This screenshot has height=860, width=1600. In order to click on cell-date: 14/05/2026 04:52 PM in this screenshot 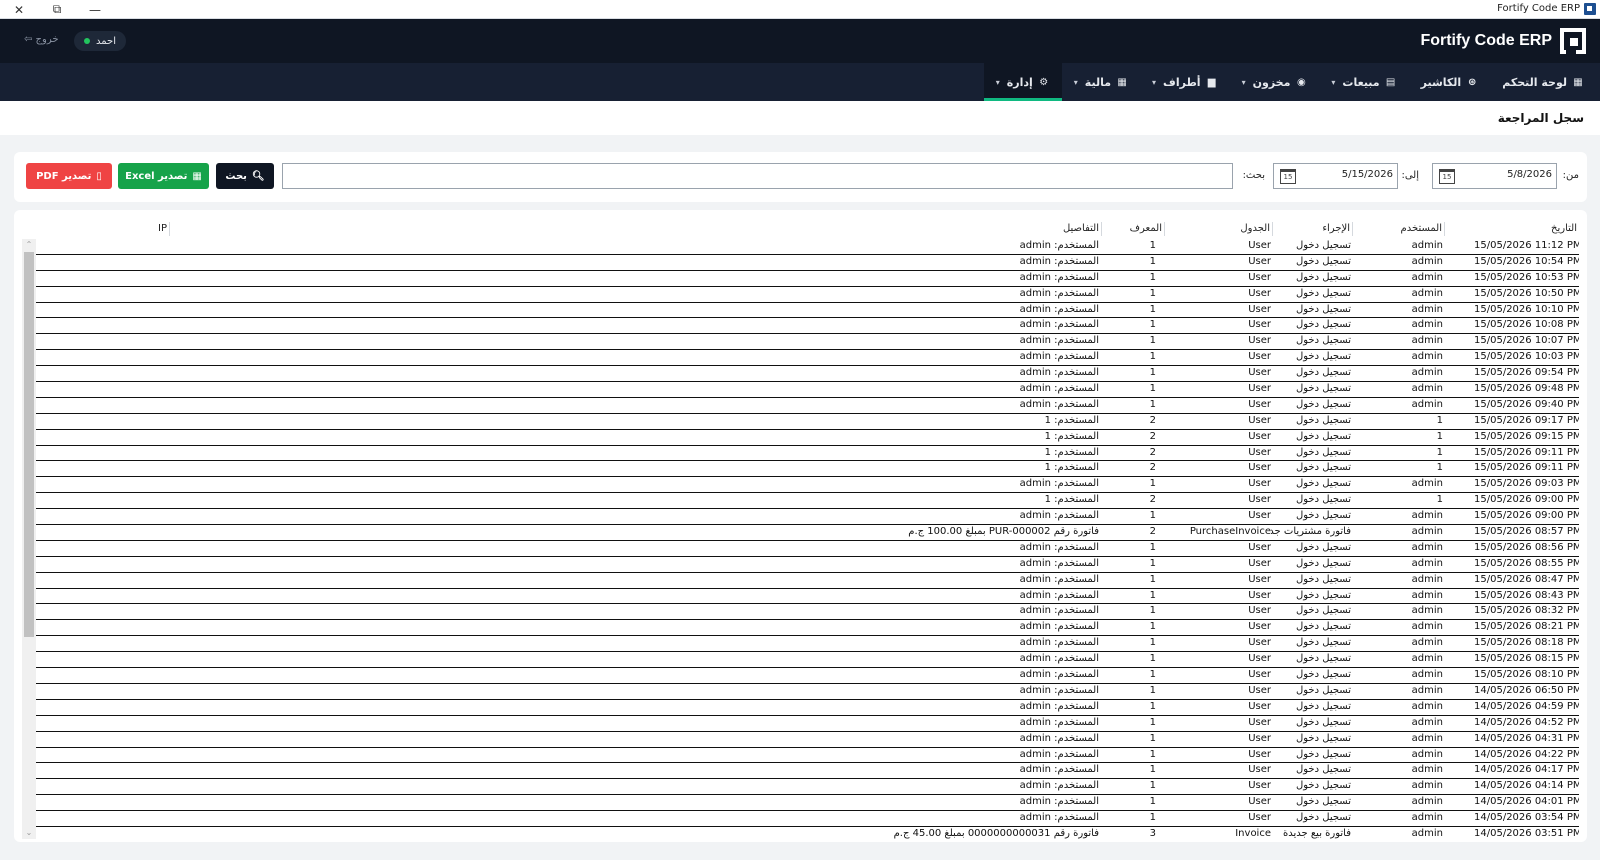, I will do `click(1526, 722)`.